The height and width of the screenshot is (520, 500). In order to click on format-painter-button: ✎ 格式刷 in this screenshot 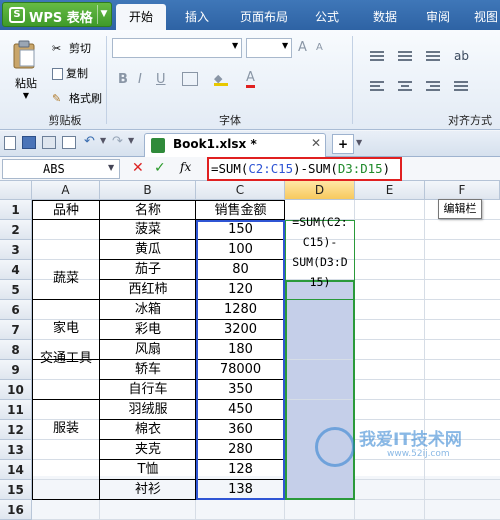, I will do `click(77, 98)`.